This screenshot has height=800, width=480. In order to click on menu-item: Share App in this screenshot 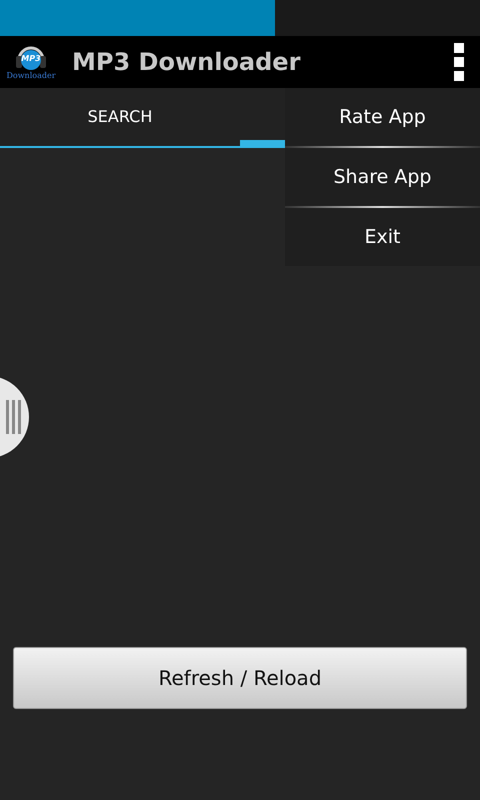, I will do `click(382, 177)`.